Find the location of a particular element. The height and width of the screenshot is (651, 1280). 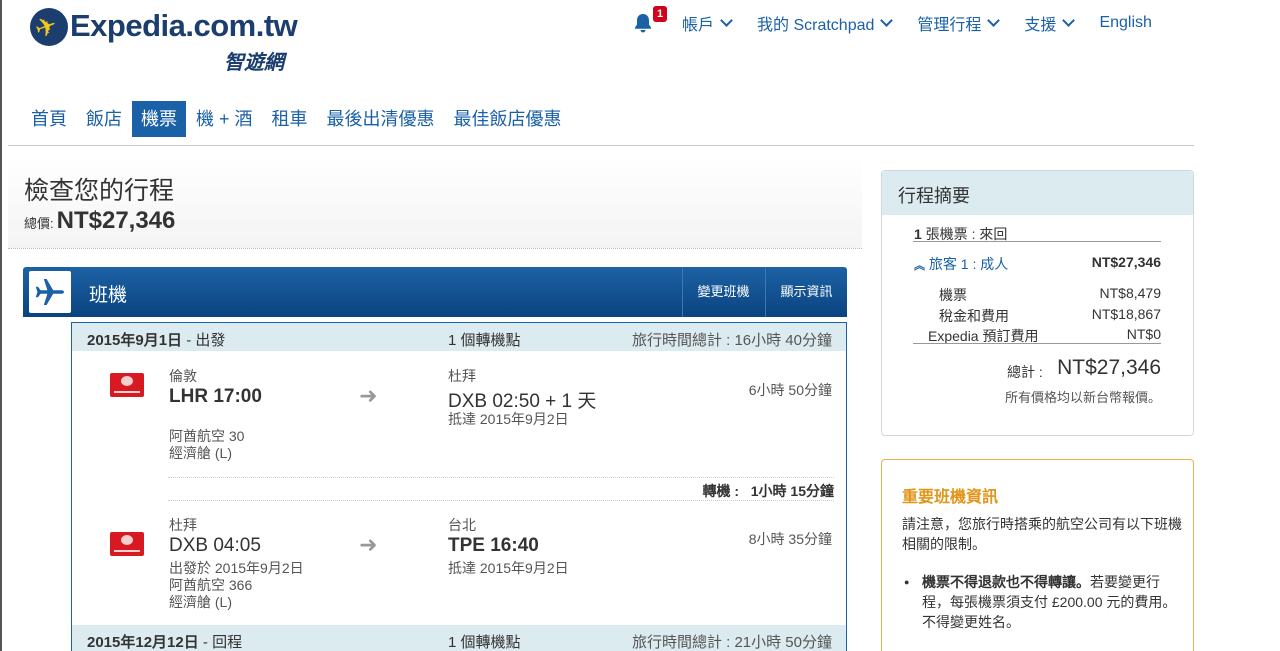

account-label: 帳戶 is located at coordinates (698, 25).